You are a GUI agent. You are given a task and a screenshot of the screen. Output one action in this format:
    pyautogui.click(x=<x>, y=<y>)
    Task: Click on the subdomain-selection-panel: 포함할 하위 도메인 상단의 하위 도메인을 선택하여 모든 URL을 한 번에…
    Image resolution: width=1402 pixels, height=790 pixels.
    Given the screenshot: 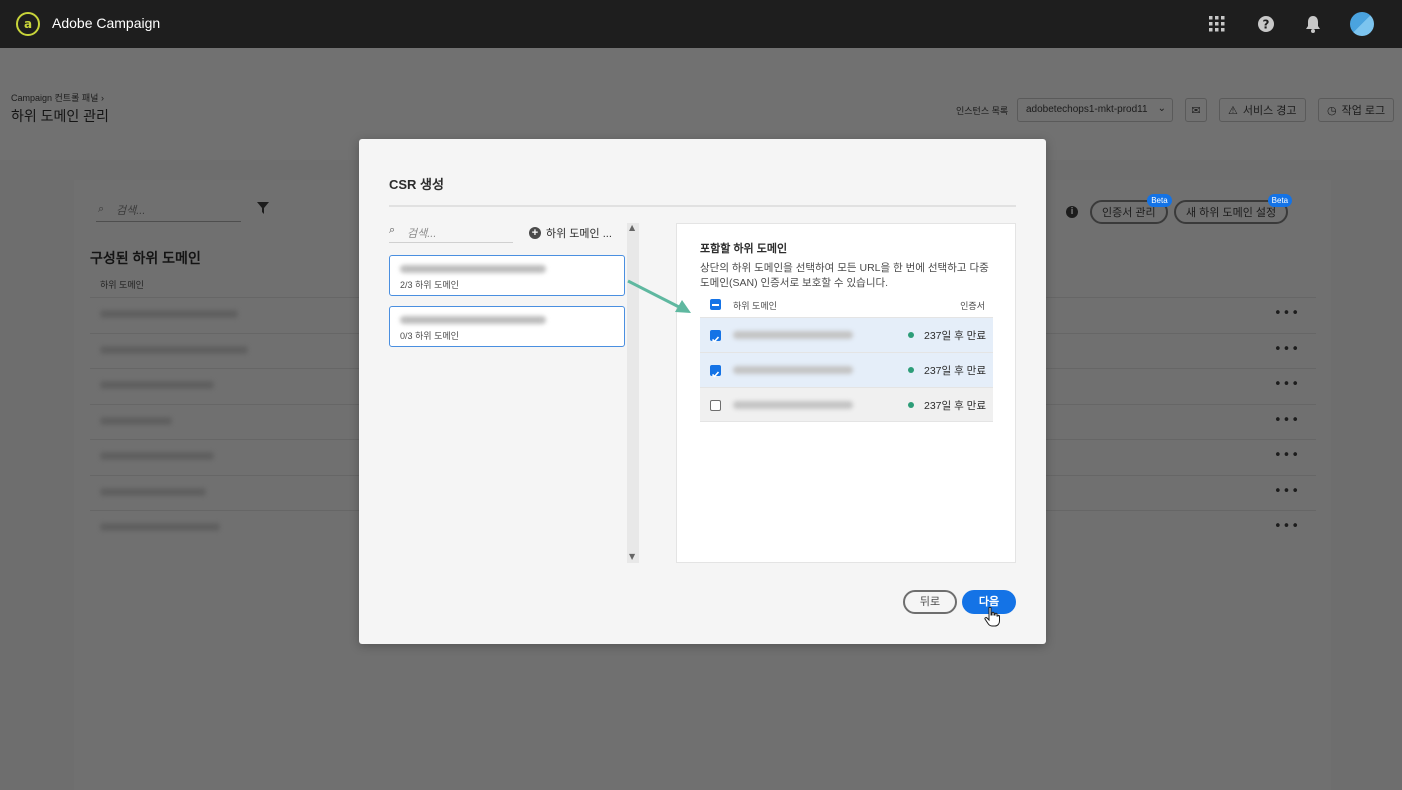 What is the action you would take?
    pyautogui.click(x=846, y=393)
    